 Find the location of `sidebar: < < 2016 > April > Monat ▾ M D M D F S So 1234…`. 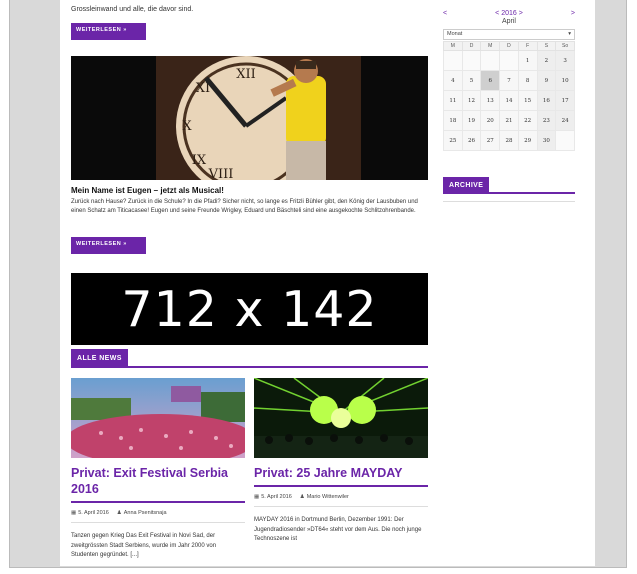

sidebar: < < 2016 > April > Monat ▾ M D M D F S So 1234… is located at coordinates (509, 106).